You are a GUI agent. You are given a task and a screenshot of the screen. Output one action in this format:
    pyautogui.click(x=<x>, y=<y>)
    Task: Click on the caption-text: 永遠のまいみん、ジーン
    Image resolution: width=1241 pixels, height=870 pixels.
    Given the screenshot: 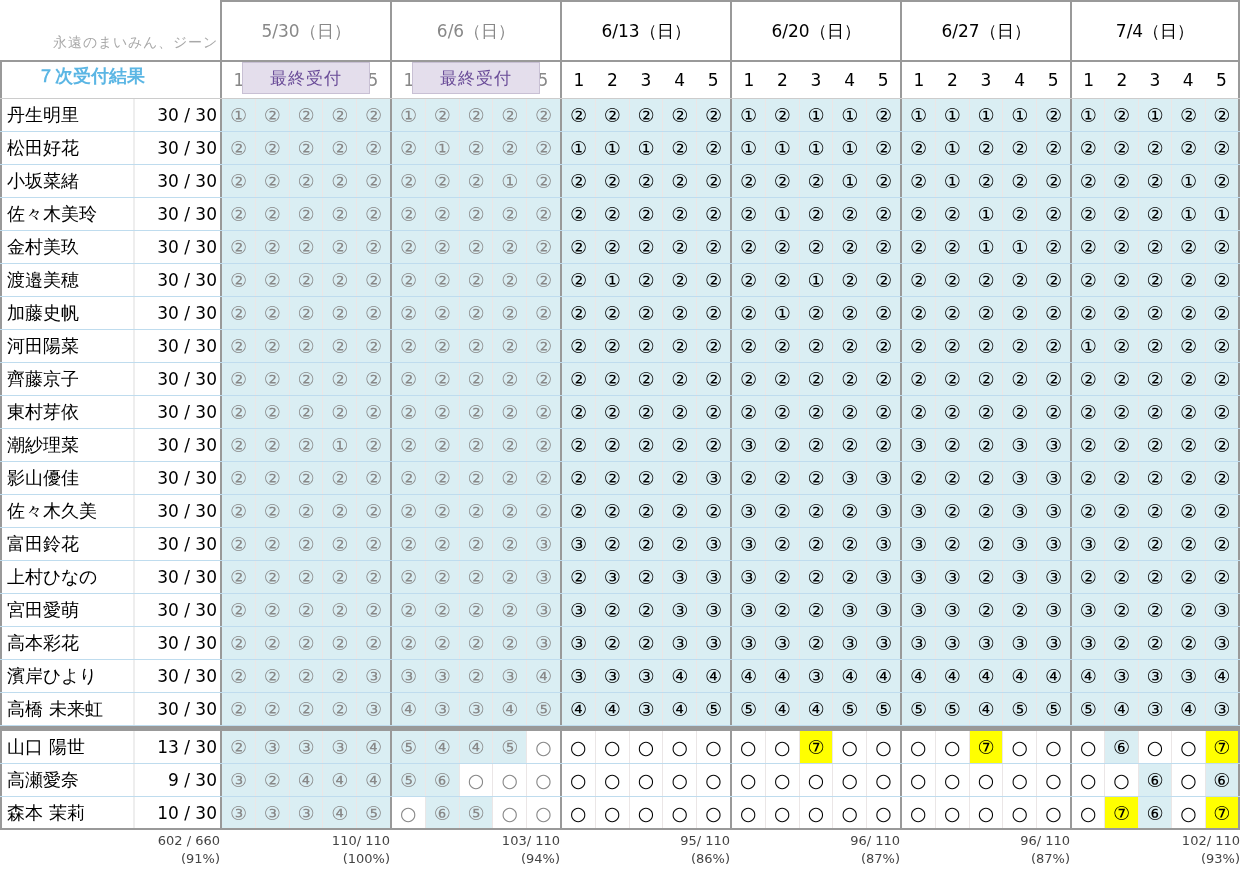 What is the action you would take?
    pyautogui.click(x=135, y=43)
    